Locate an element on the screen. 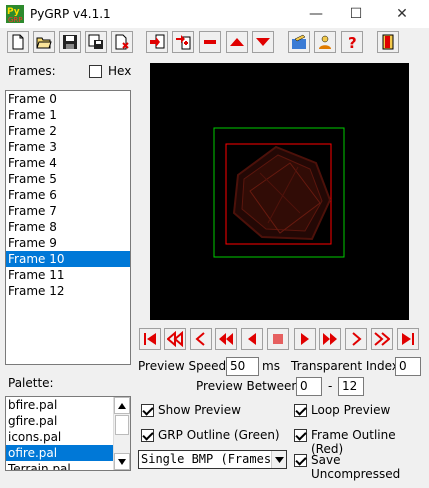 This screenshot has height=488, width=429. play-backward-icon is located at coordinates (226, 339).